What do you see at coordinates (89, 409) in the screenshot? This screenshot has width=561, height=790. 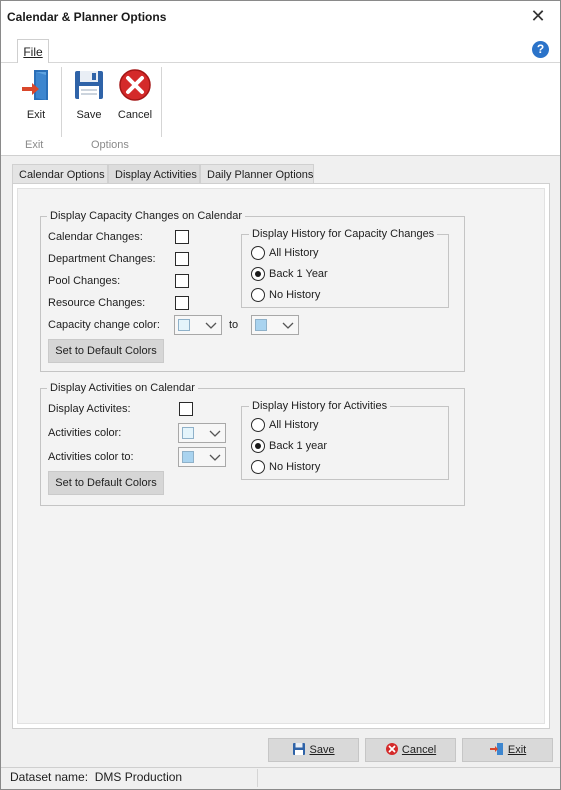 I see `display-activities-label: Display Activites:` at bounding box center [89, 409].